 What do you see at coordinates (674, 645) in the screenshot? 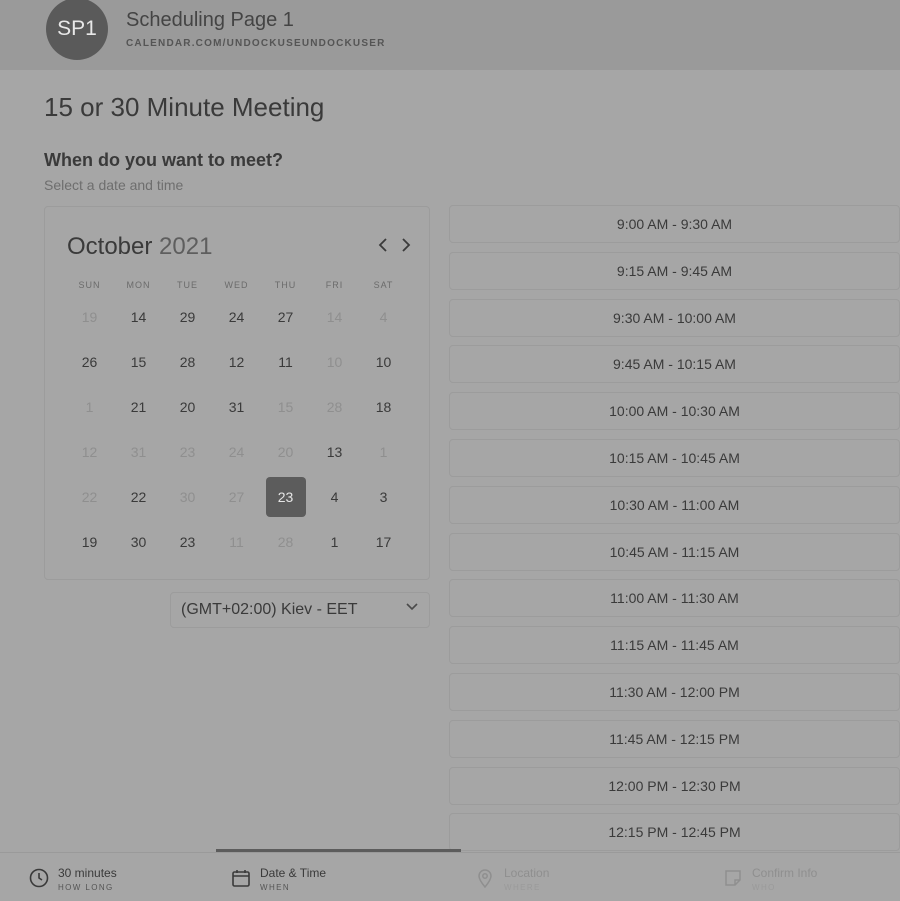
I see `time-slot-button: 11:15 AM - 11:45 AM` at bounding box center [674, 645].